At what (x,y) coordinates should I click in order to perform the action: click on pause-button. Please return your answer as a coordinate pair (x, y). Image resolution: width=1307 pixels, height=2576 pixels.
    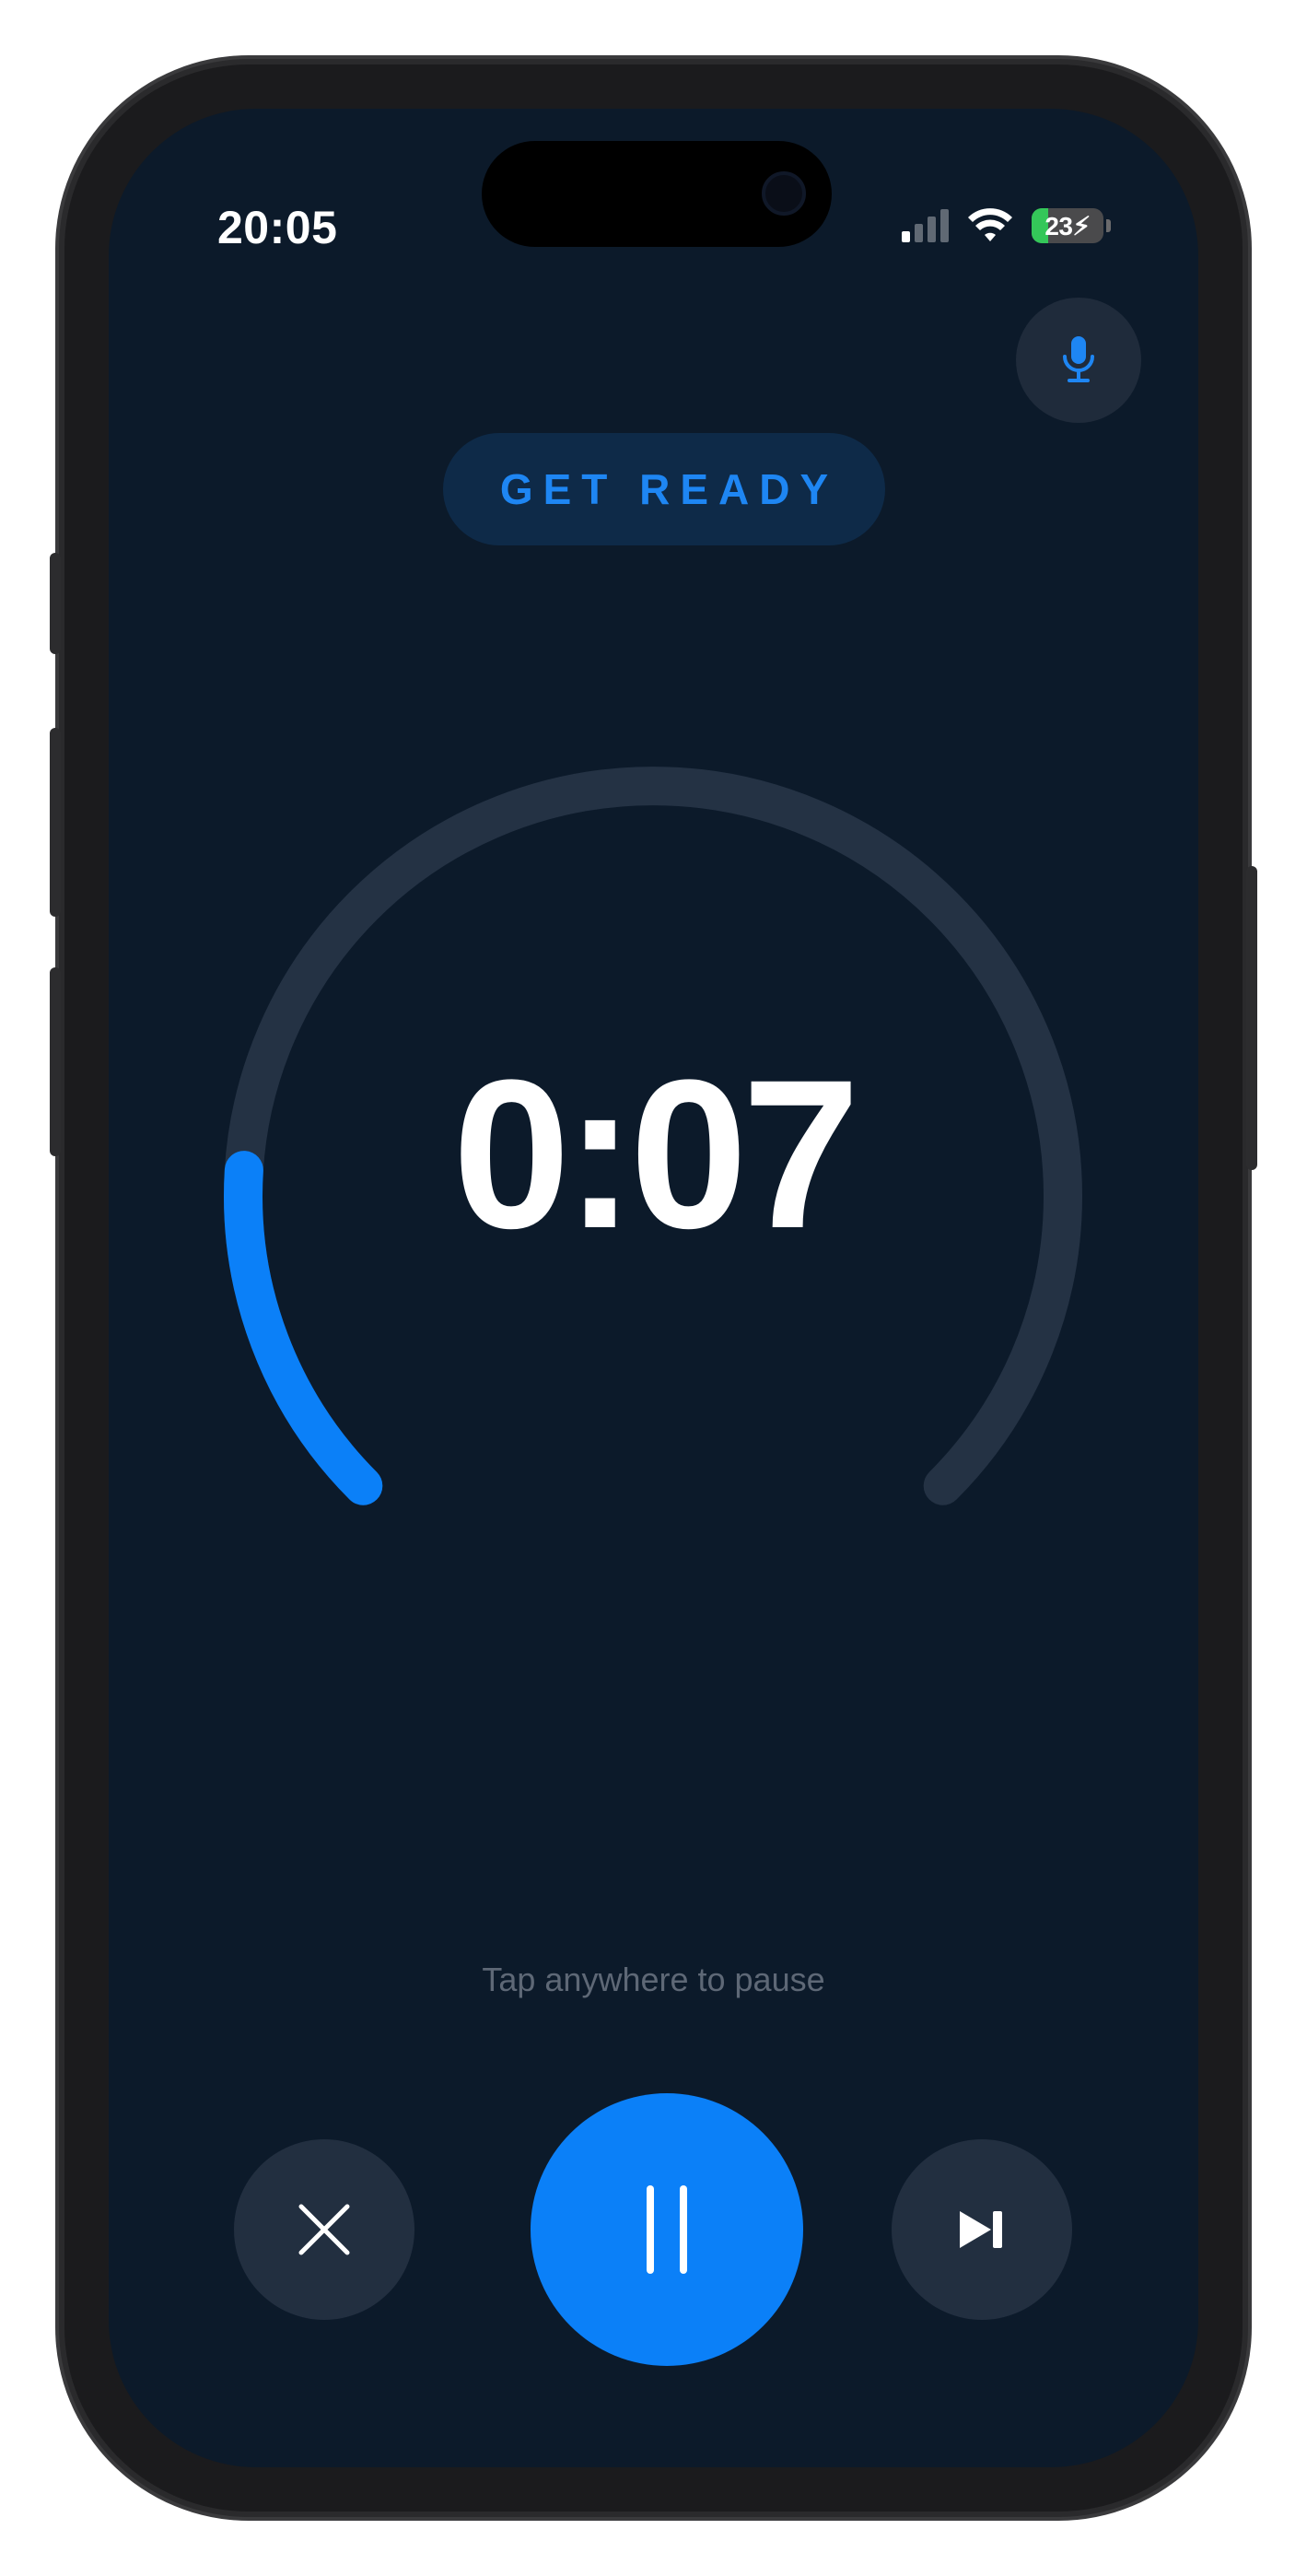
    Looking at the image, I should click on (667, 2229).